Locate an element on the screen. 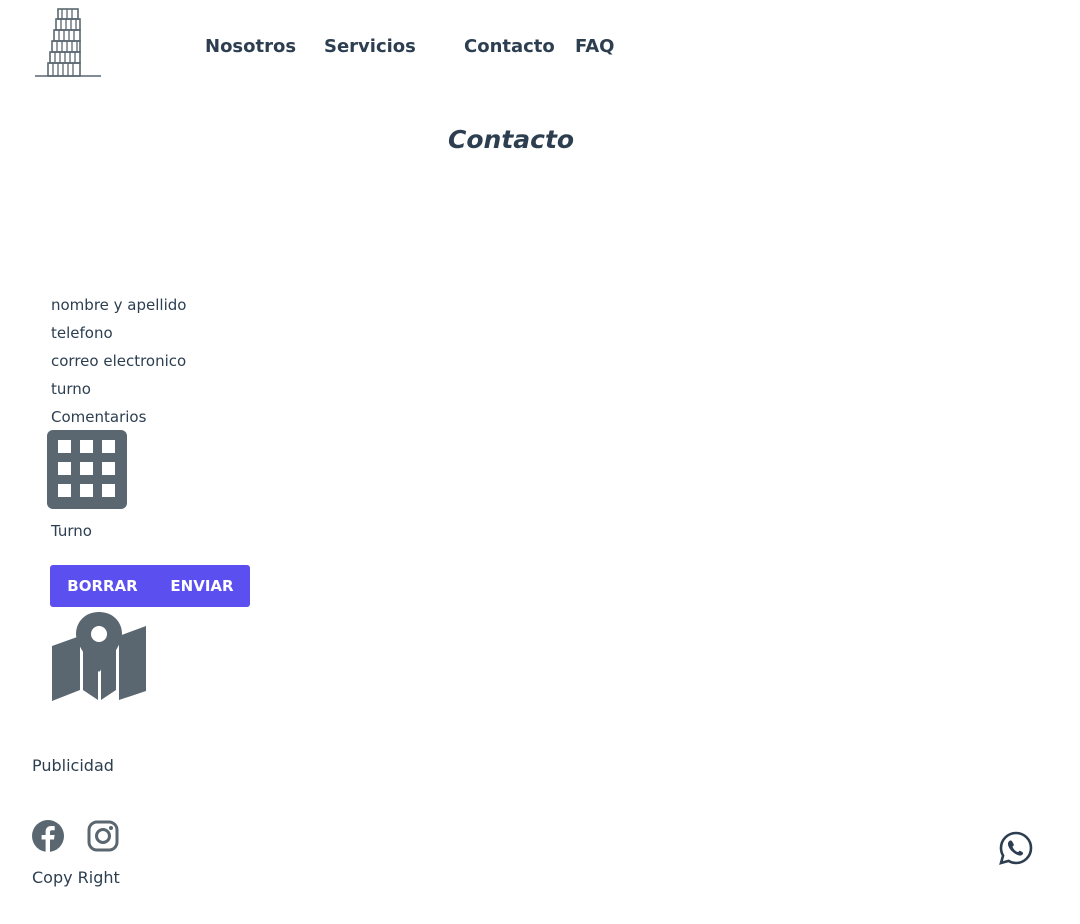 The width and height of the screenshot is (1080, 924). whatsapp-icon is located at coordinates (1016, 848).